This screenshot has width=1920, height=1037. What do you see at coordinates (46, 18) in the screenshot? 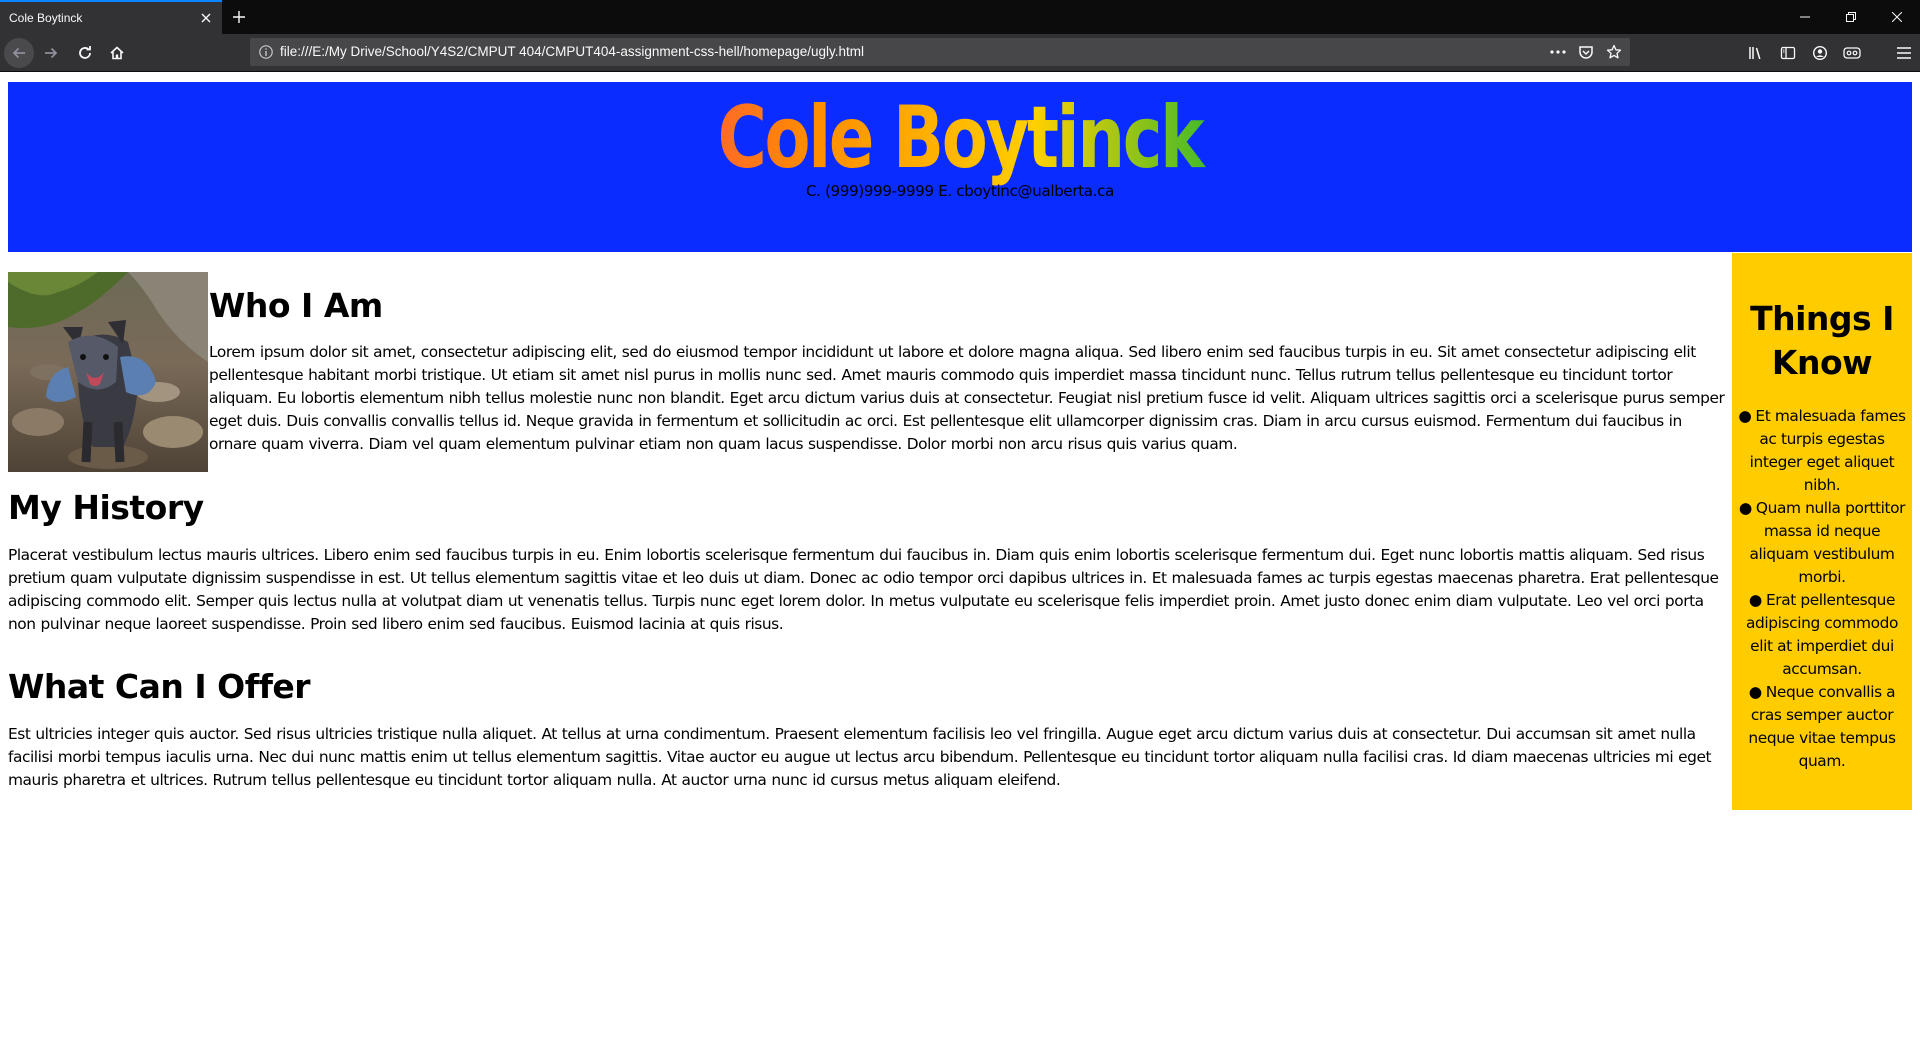
I see `tab-title: Cole Boytinck` at bounding box center [46, 18].